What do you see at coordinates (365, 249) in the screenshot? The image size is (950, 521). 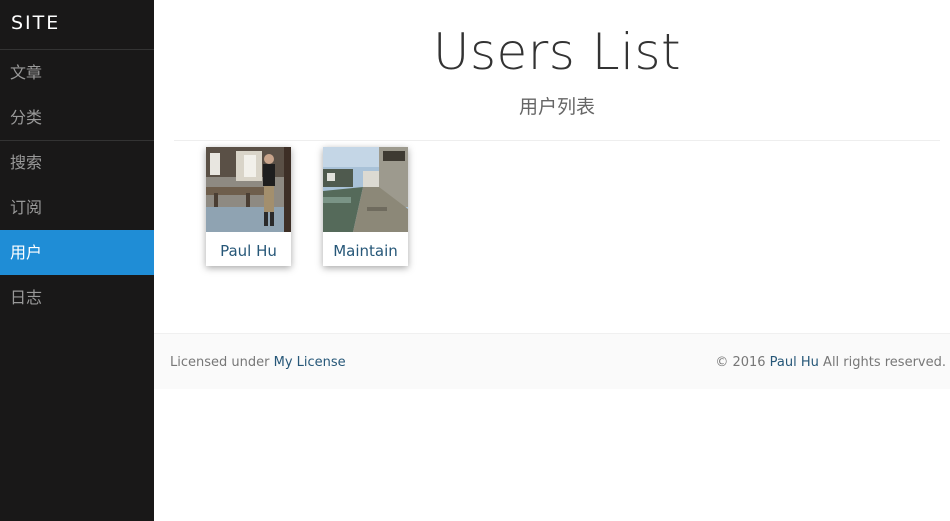 I see `user-name: Maintain` at bounding box center [365, 249].